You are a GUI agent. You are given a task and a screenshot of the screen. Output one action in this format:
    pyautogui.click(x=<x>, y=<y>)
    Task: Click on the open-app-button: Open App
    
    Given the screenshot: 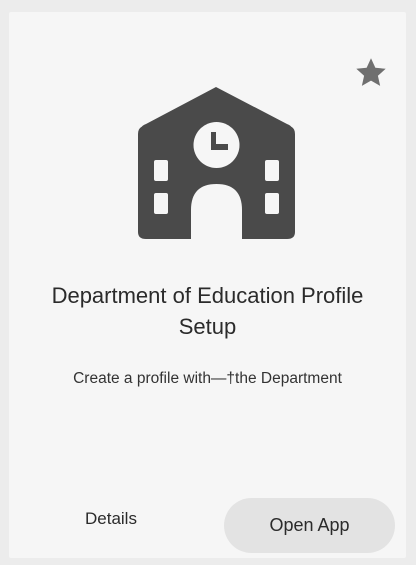 What is the action you would take?
    pyautogui.click(x=309, y=525)
    